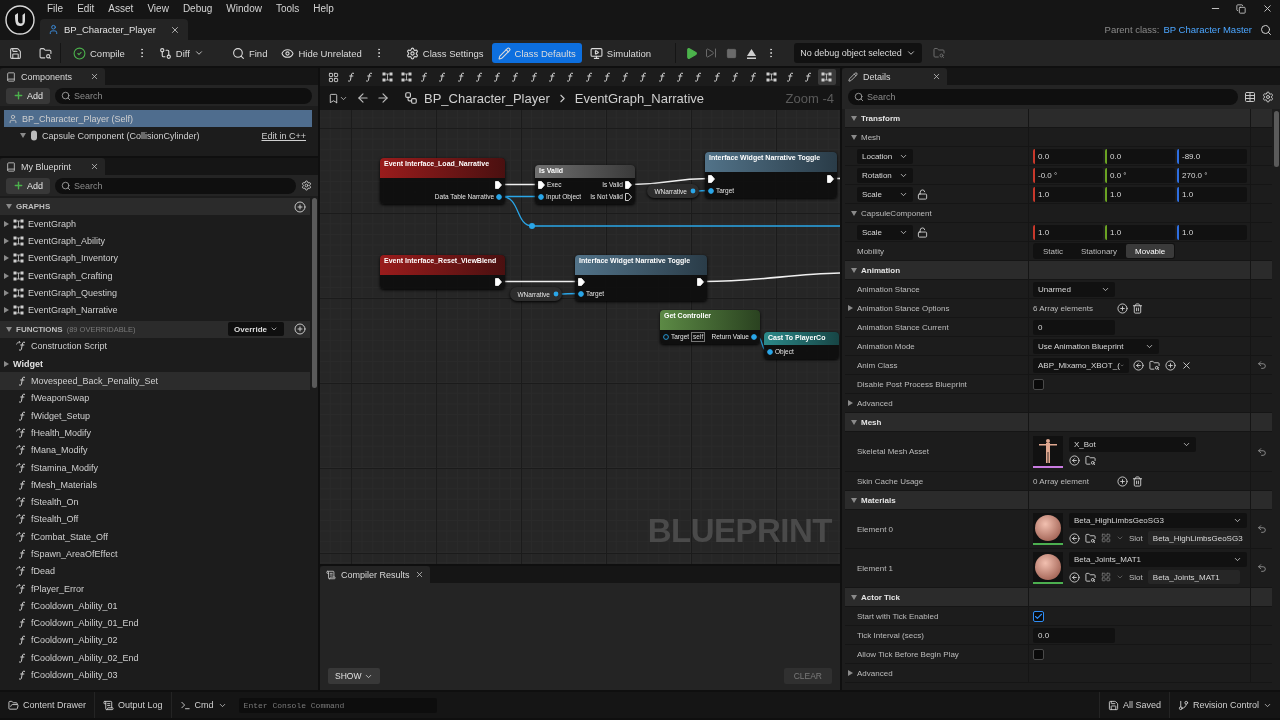  What do you see at coordinates (536, 53) in the screenshot?
I see `toolbar-button: Class Defaults` at bounding box center [536, 53].